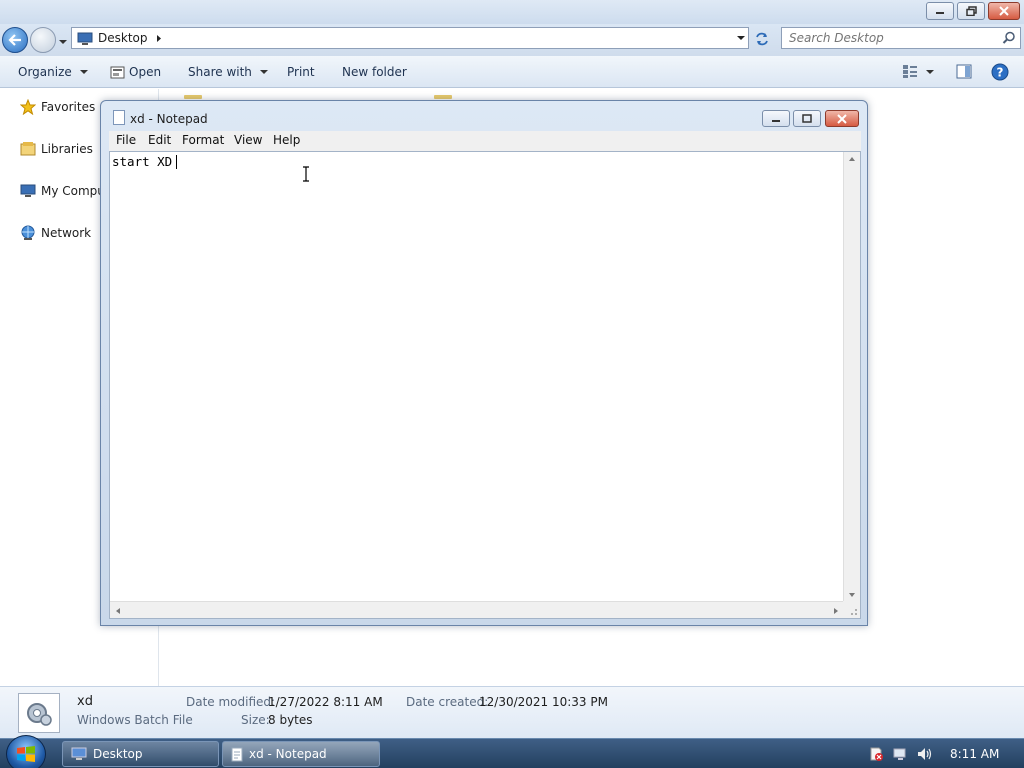 This screenshot has width=1024, height=768. I want to click on search-icon, so click(1009, 38).